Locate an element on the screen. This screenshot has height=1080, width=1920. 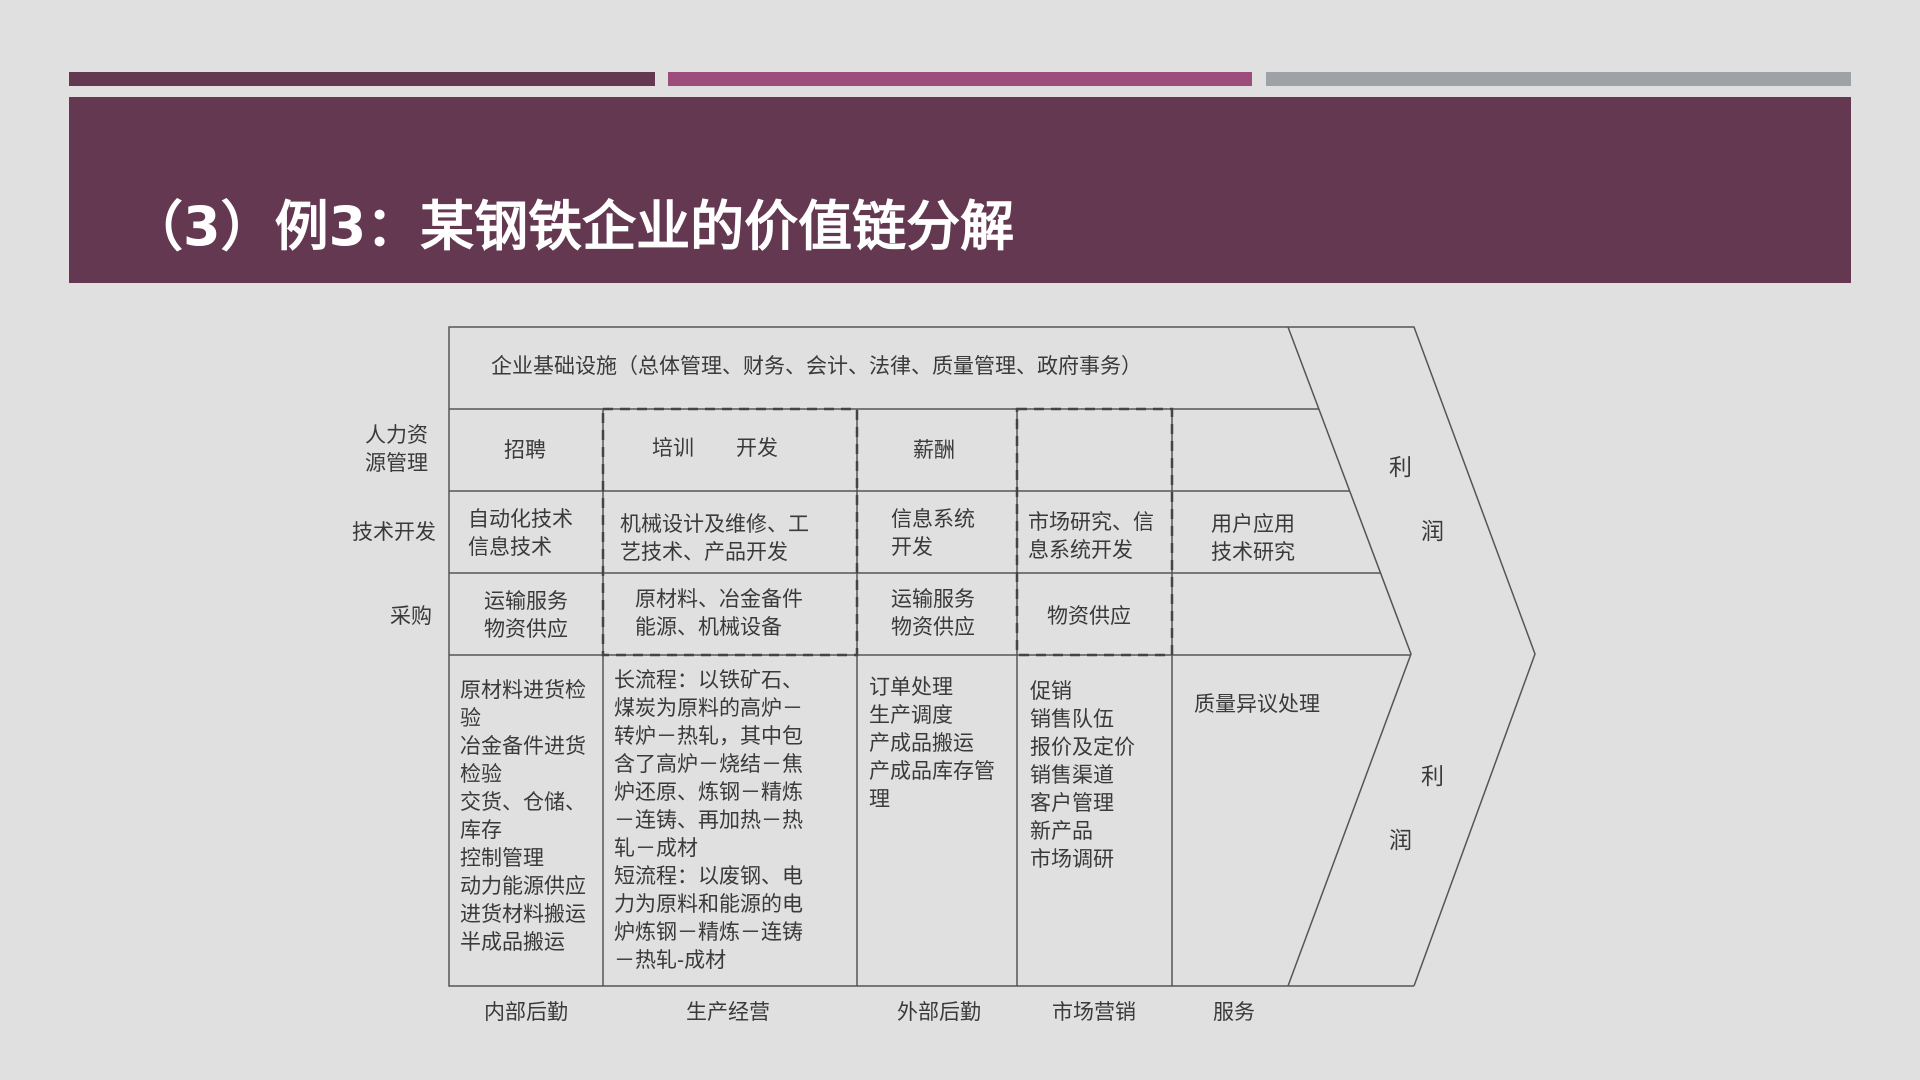
row-label-hr: 人力资 源管理 is located at coordinates (396, 449).